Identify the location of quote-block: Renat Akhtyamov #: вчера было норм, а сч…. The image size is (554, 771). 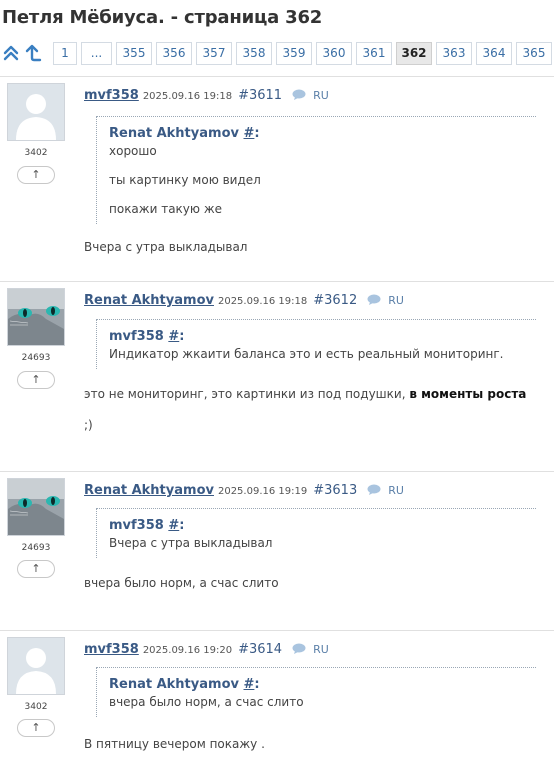
(316, 692).